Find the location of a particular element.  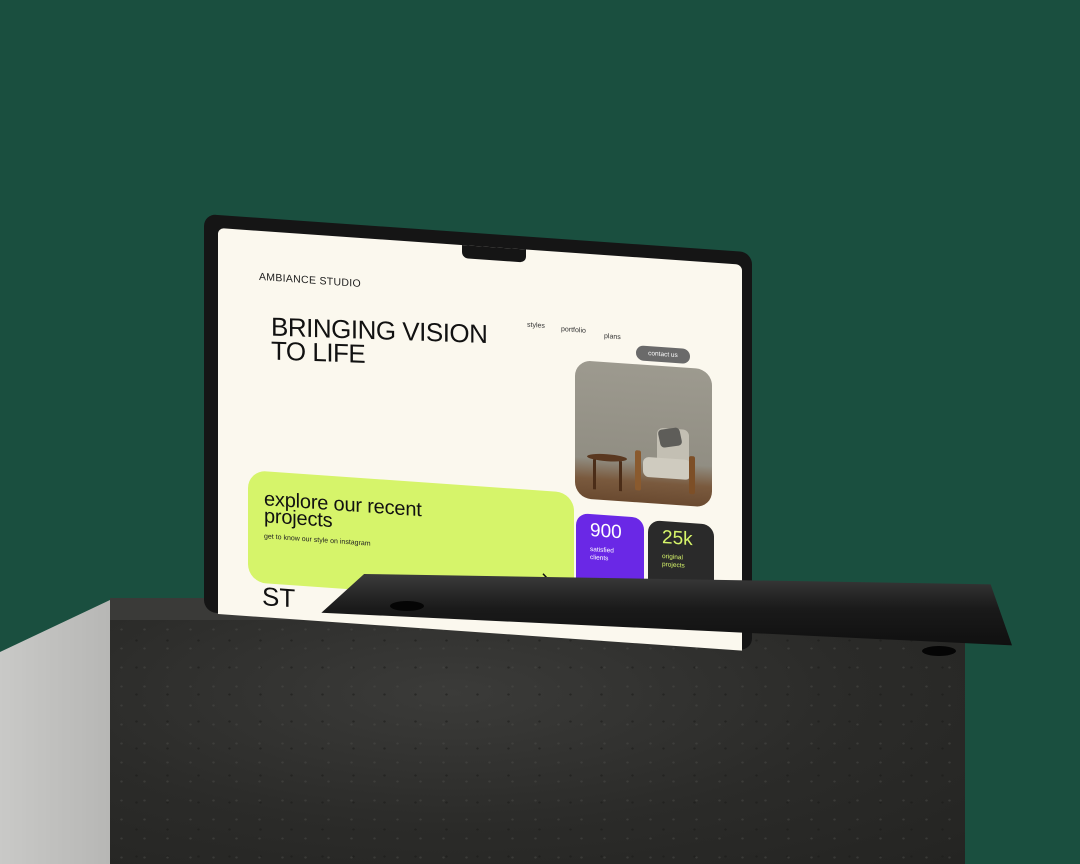

stat-label: satisfied clients is located at coordinates (602, 554).